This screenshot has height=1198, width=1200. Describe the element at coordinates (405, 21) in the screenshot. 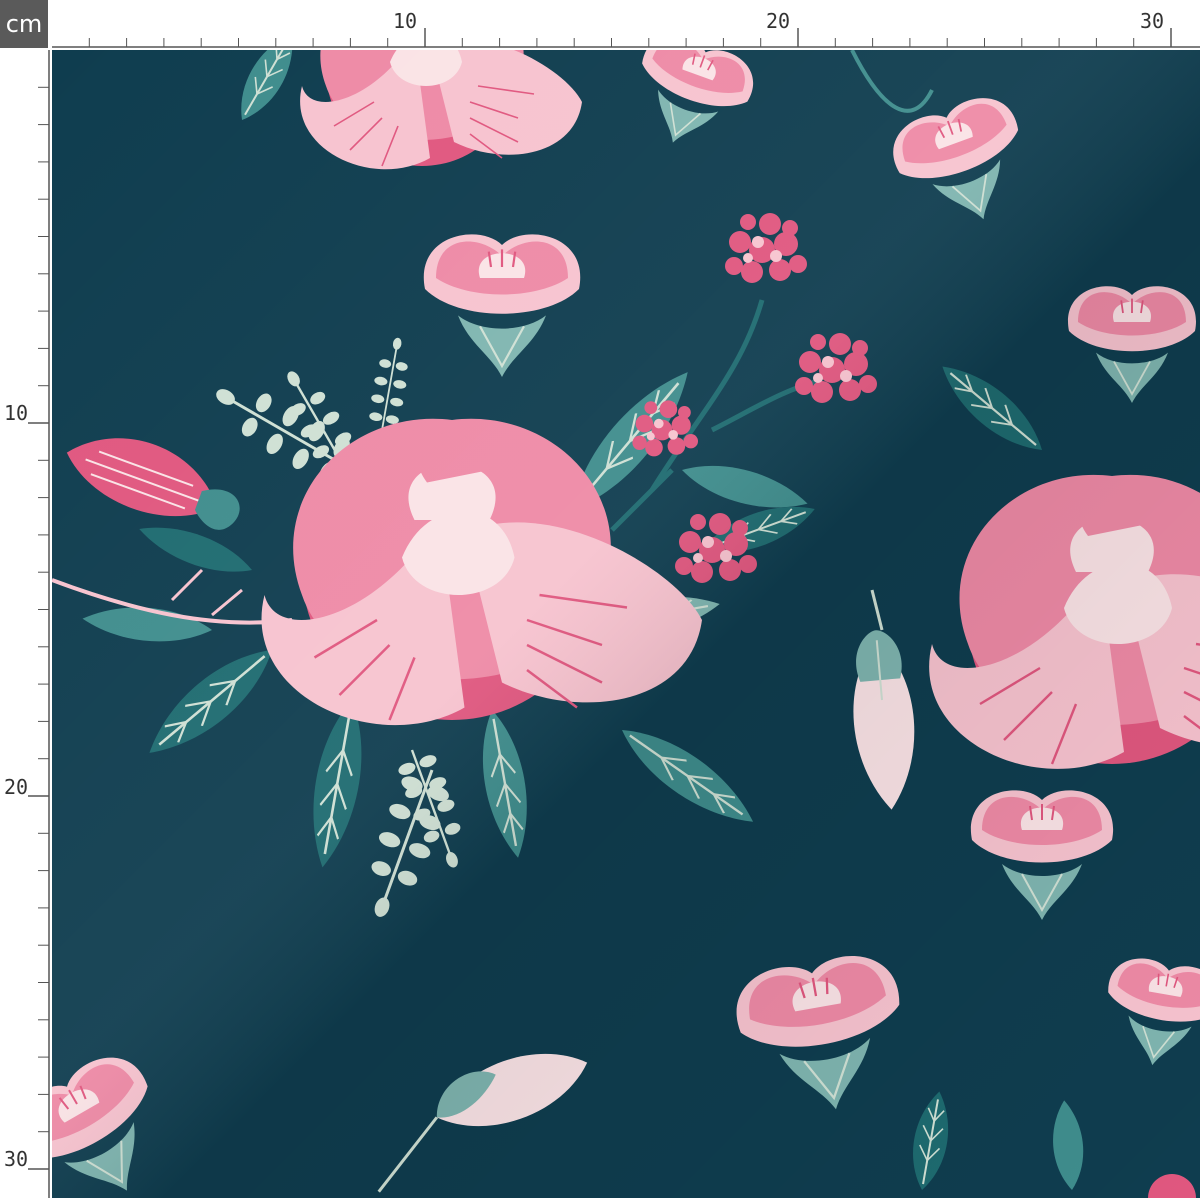

I see `ruler-top-label-10: 10` at that location.